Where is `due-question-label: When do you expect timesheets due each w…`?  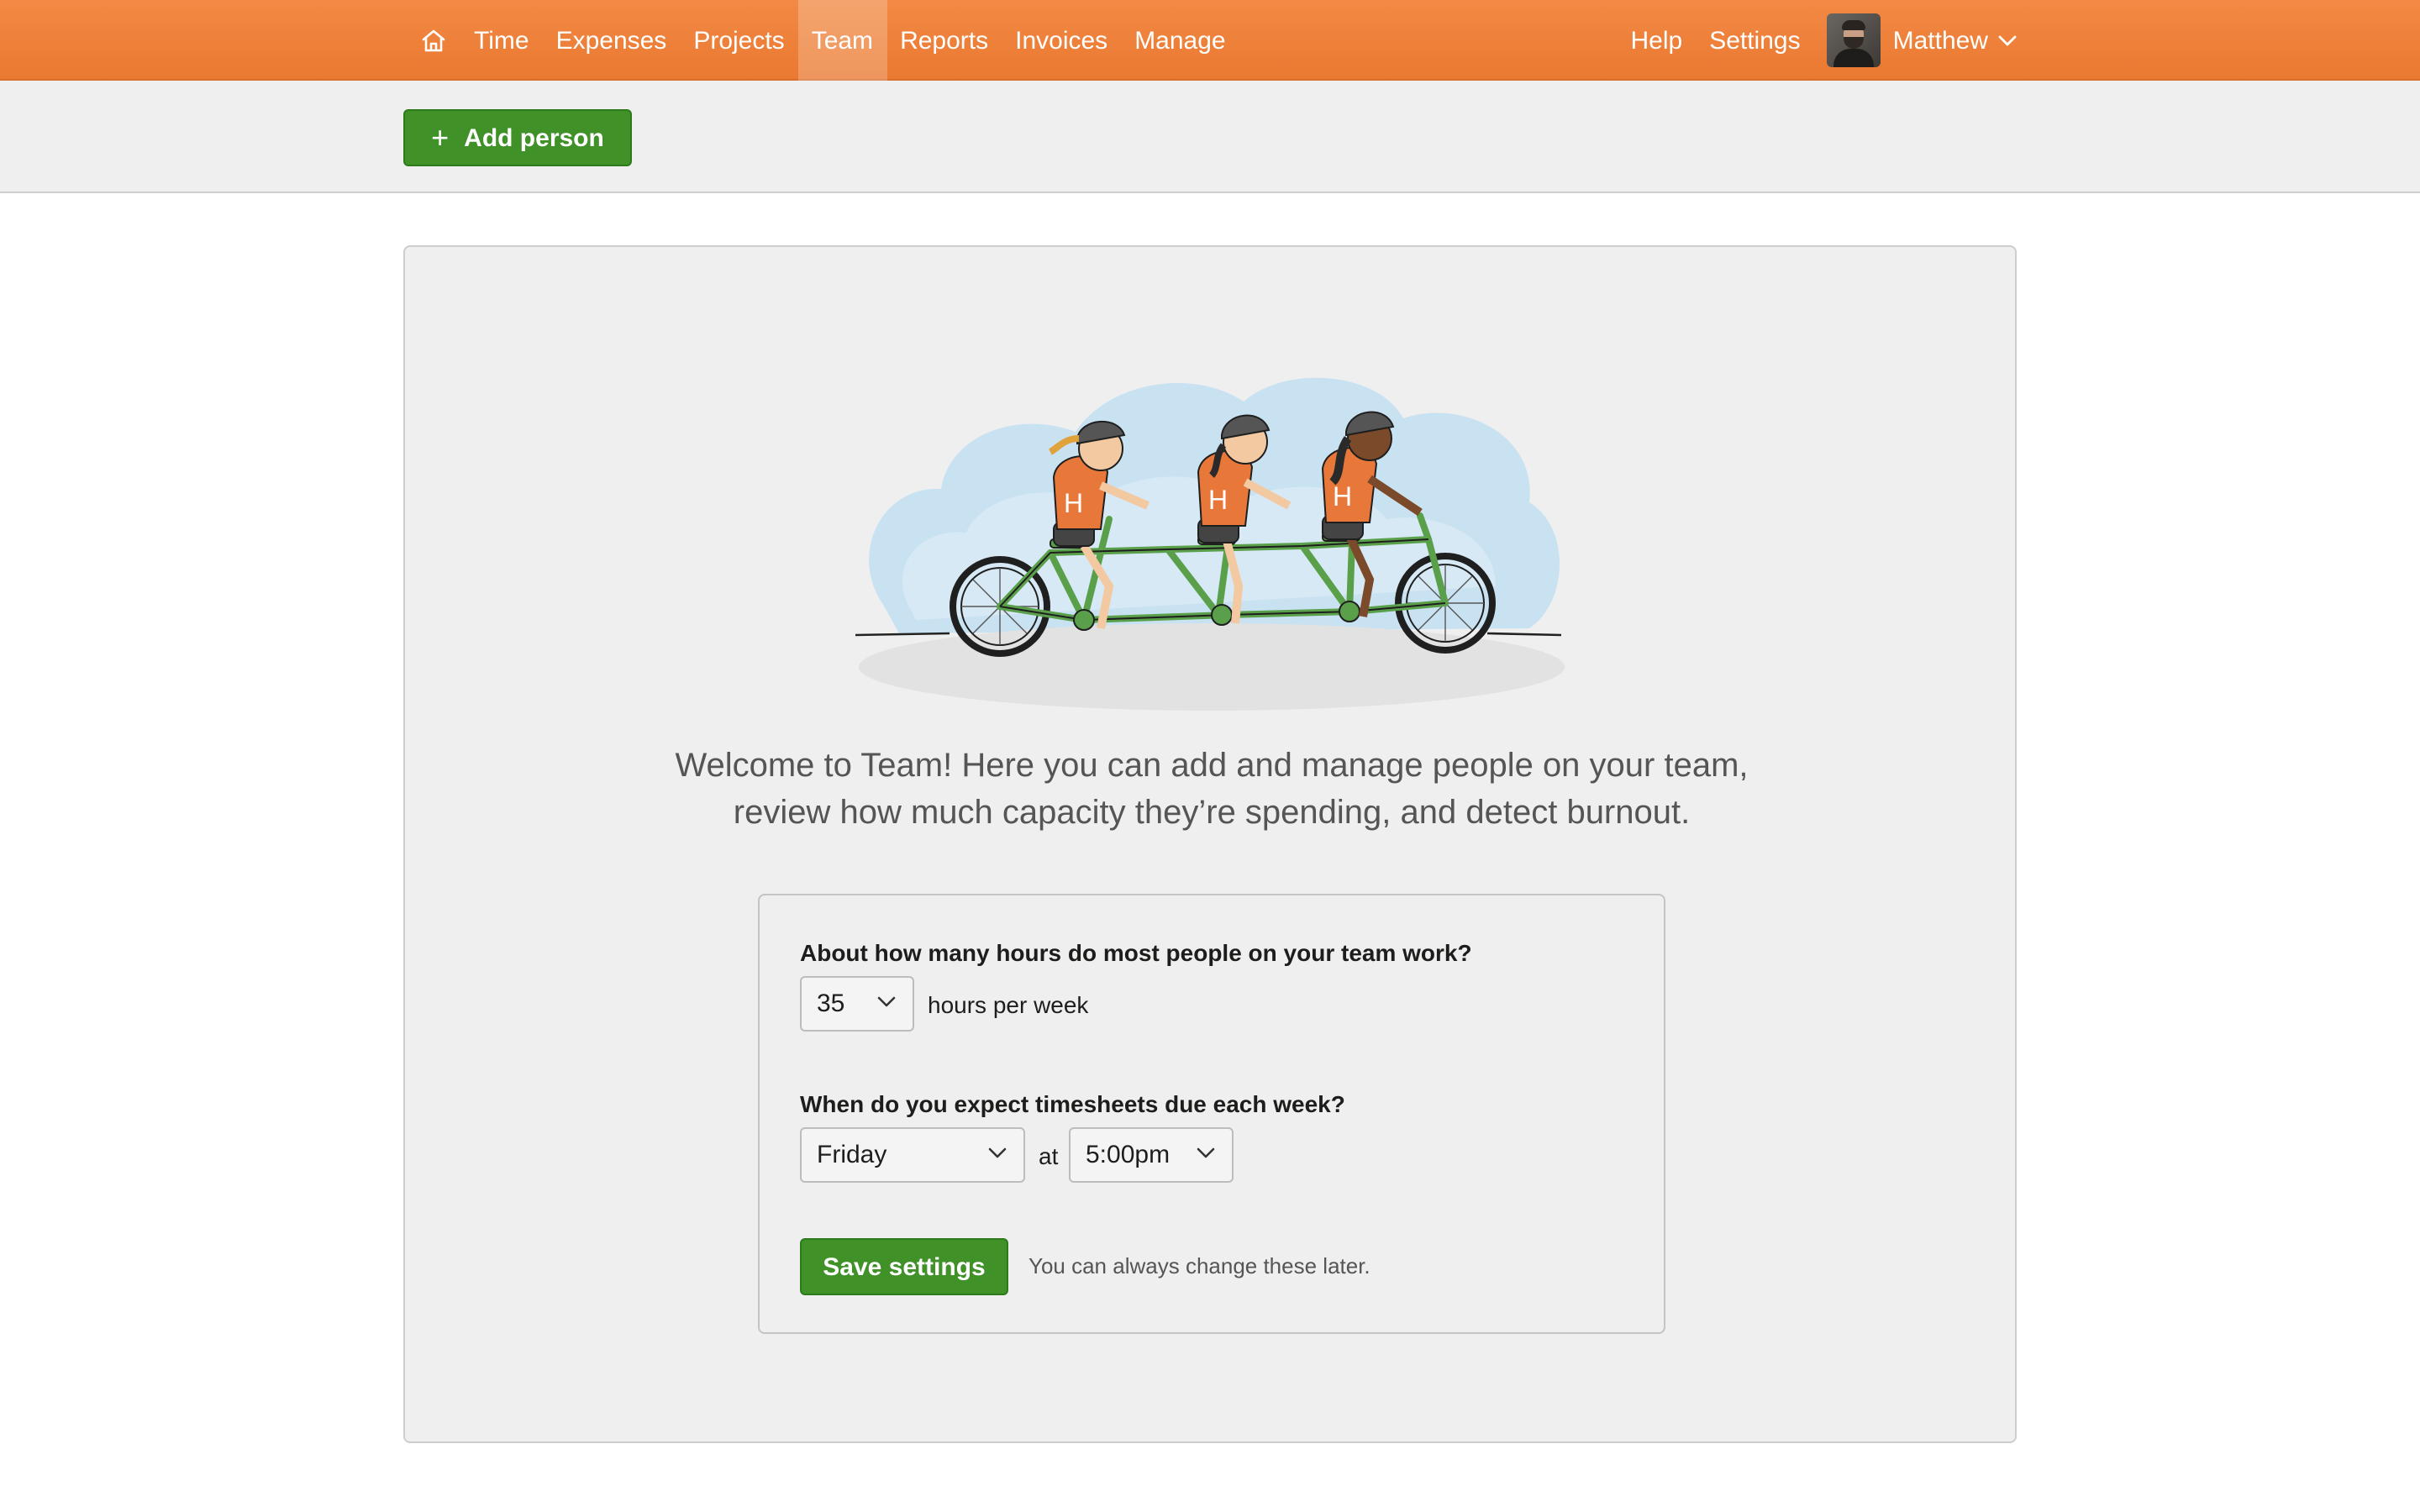 due-question-label: When do you expect timesheets due each w… is located at coordinates (1073, 1103).